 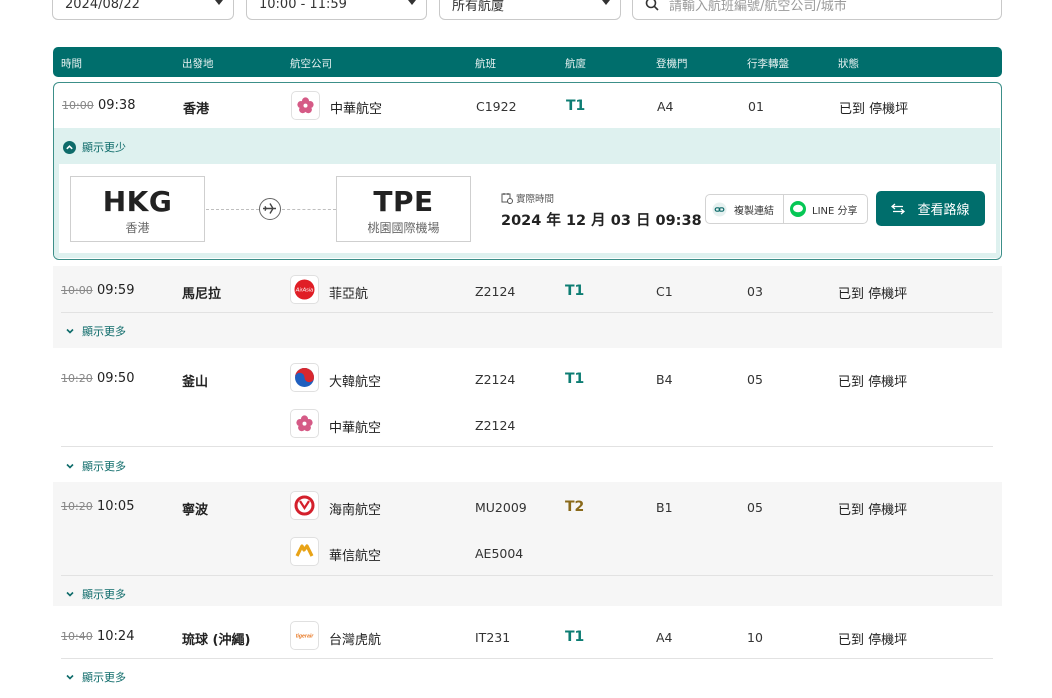 I want to click on actual-time: 09:50, so click(x=116, y=378).